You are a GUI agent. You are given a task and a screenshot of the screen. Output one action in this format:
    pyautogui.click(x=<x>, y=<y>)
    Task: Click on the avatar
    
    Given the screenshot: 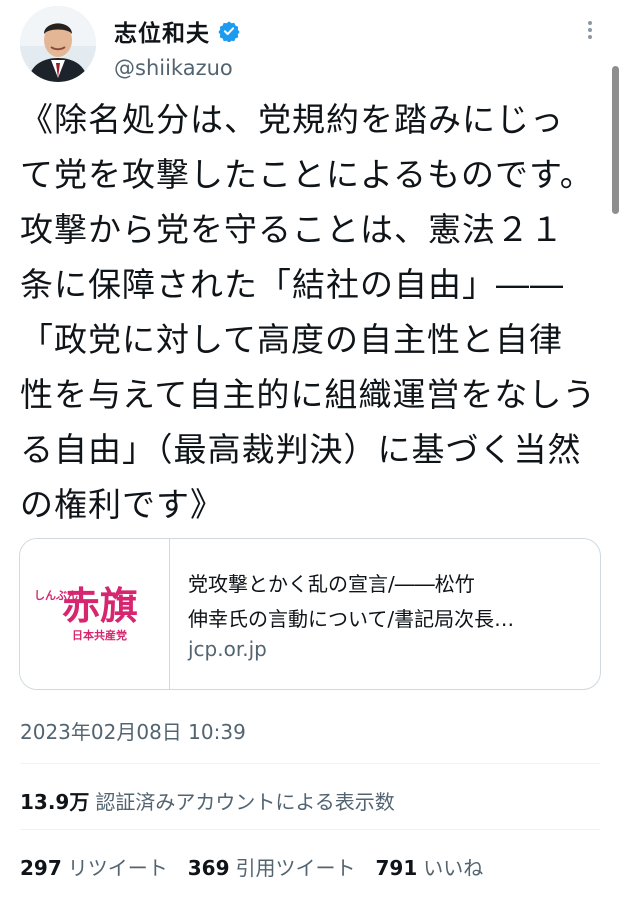 What is the action you would take?
    pyautogui.click(x=58, y=44)
    